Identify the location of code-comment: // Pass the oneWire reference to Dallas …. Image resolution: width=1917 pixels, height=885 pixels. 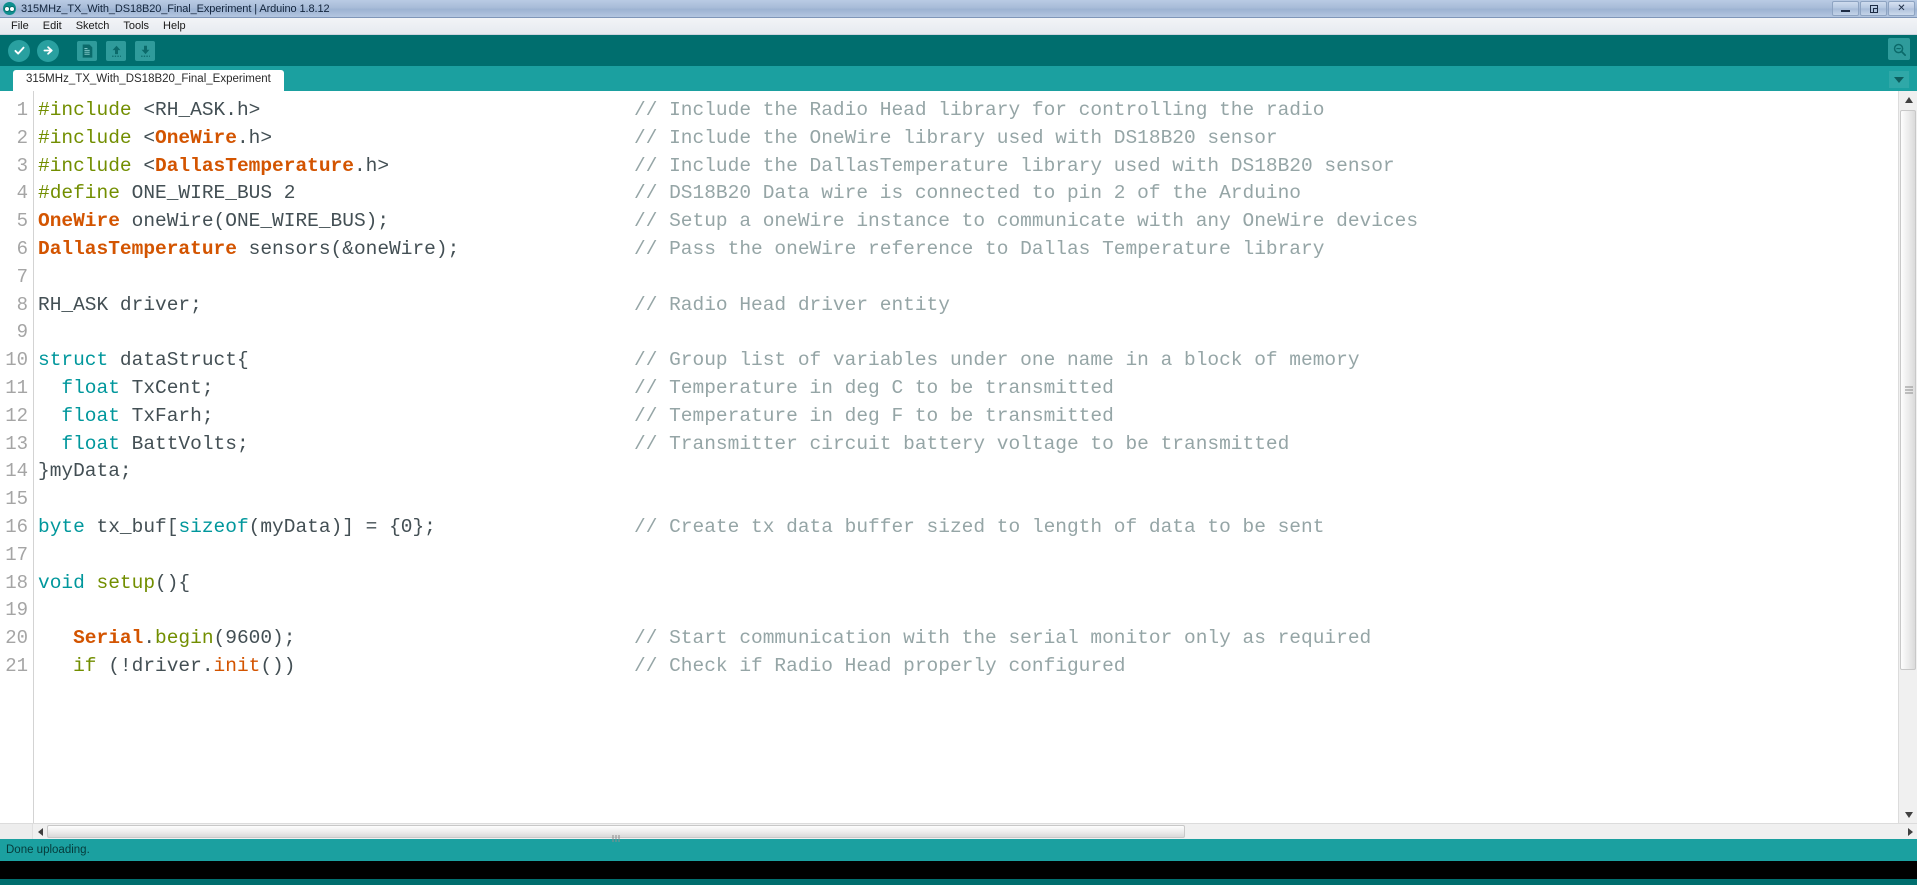
(979, 248).